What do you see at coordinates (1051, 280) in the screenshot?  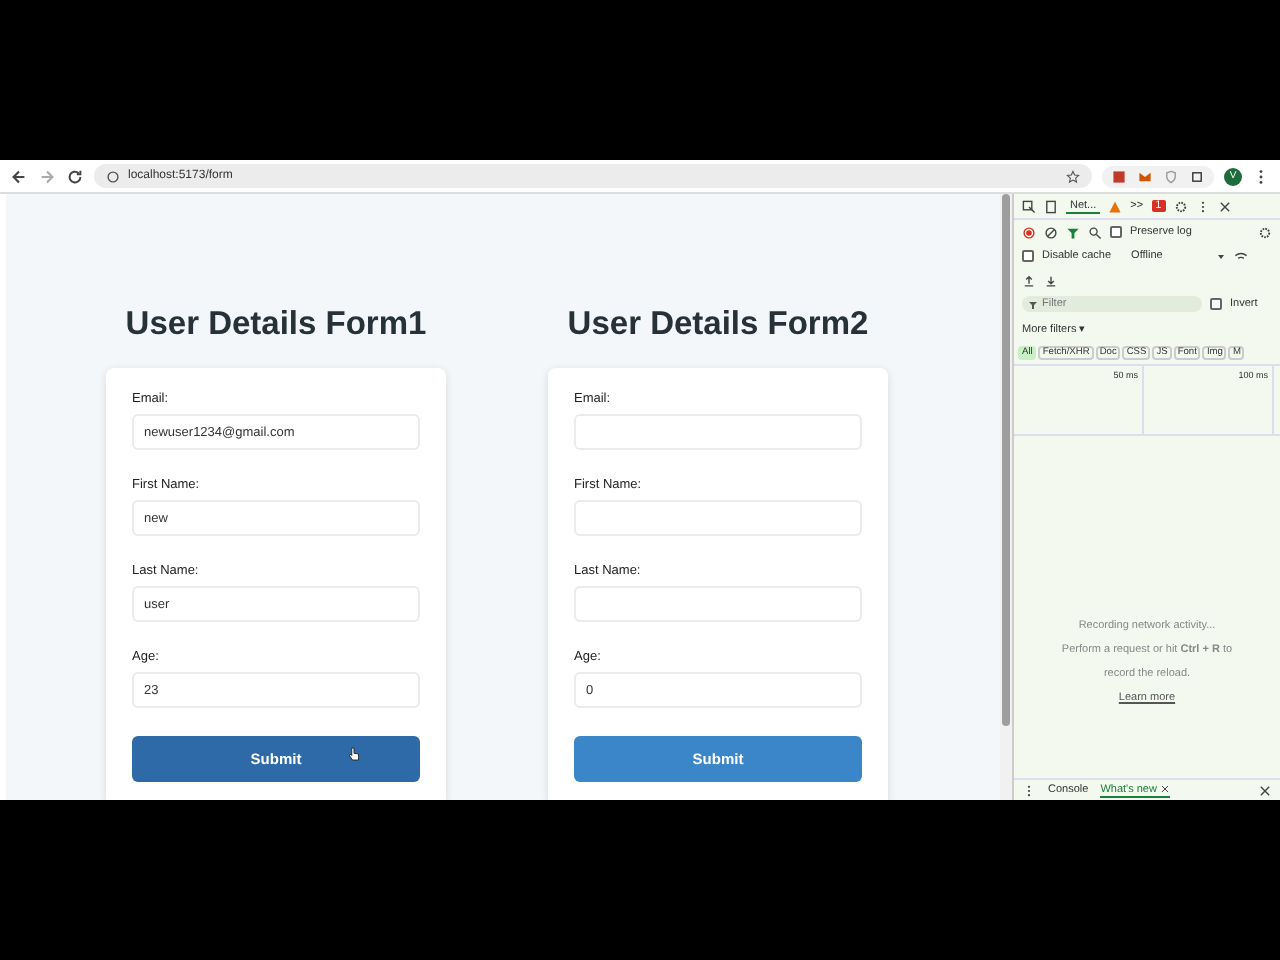 I see `download-icon` at bounding box center [1051, 280].